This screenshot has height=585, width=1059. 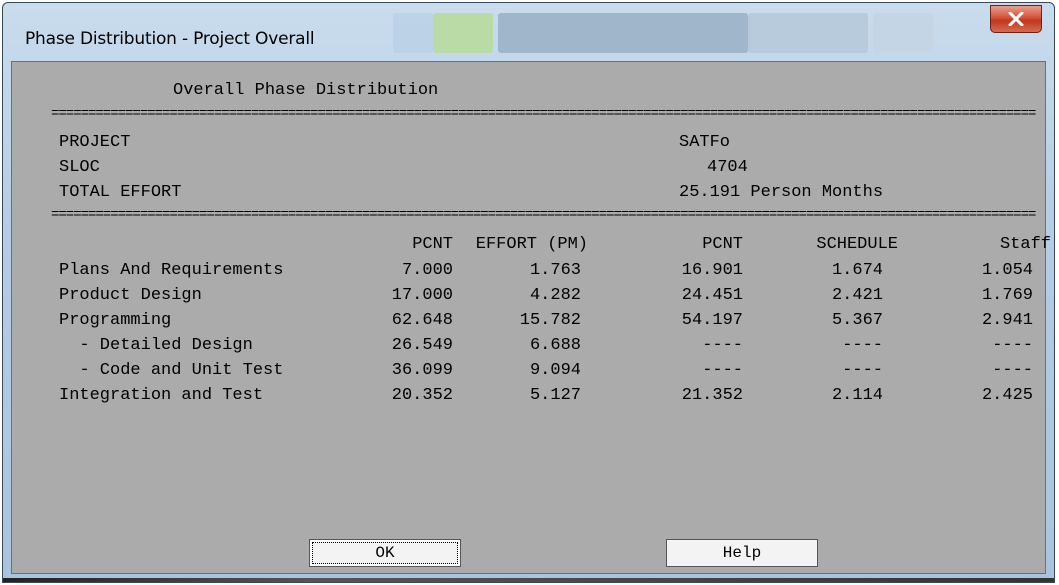 I want to click on effort-cell: 4.282, so click(x=555, y=295).